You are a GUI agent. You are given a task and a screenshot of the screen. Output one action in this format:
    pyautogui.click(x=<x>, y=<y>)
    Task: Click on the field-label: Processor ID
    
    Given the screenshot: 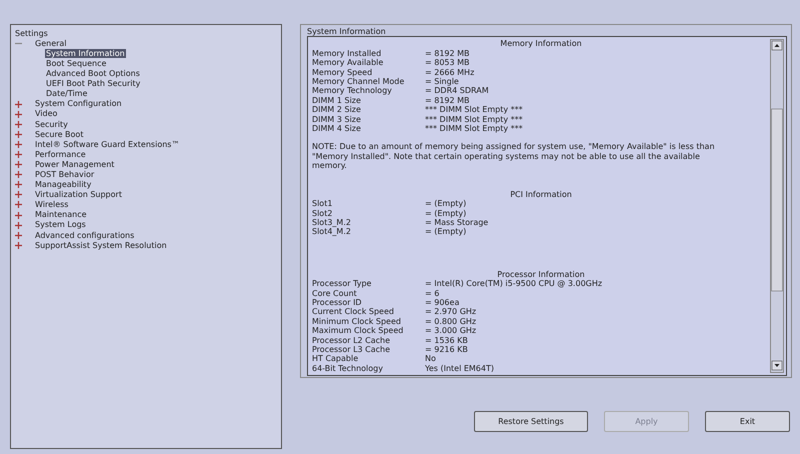 What is the action you would take?
    pyautogui.click(x=337, y=303)
    